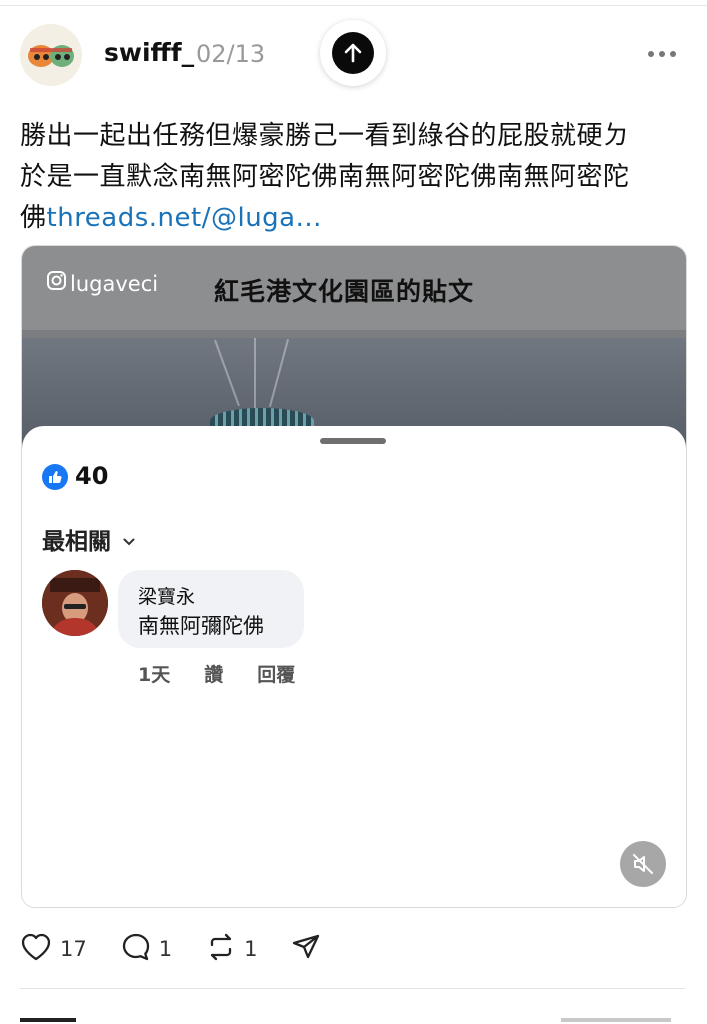 Image resolution: width=707 pixels, height=1024 pixels. What do you see at coordinates (36, 949) in the screenshot?
I see `heart-icon` at bounding box center [36, 949].